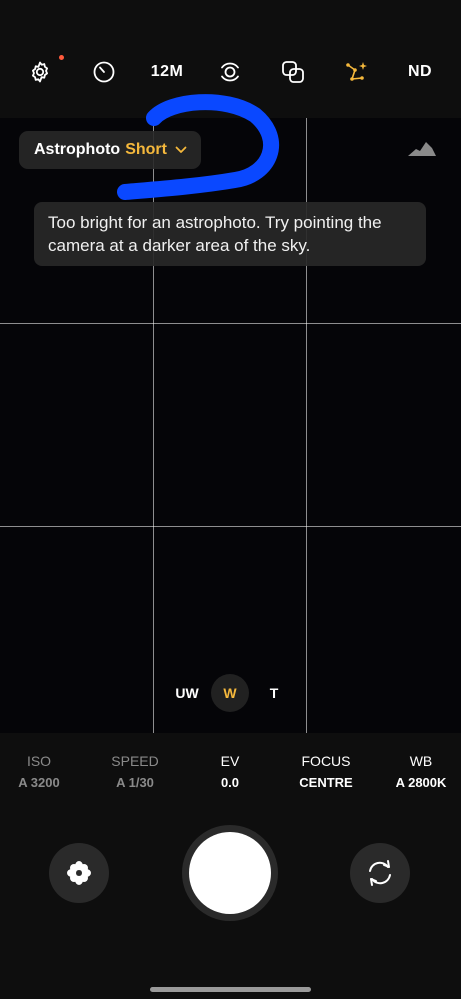 The image size is (461, 999). I want to click on mountain-icon, so click(422, 149).